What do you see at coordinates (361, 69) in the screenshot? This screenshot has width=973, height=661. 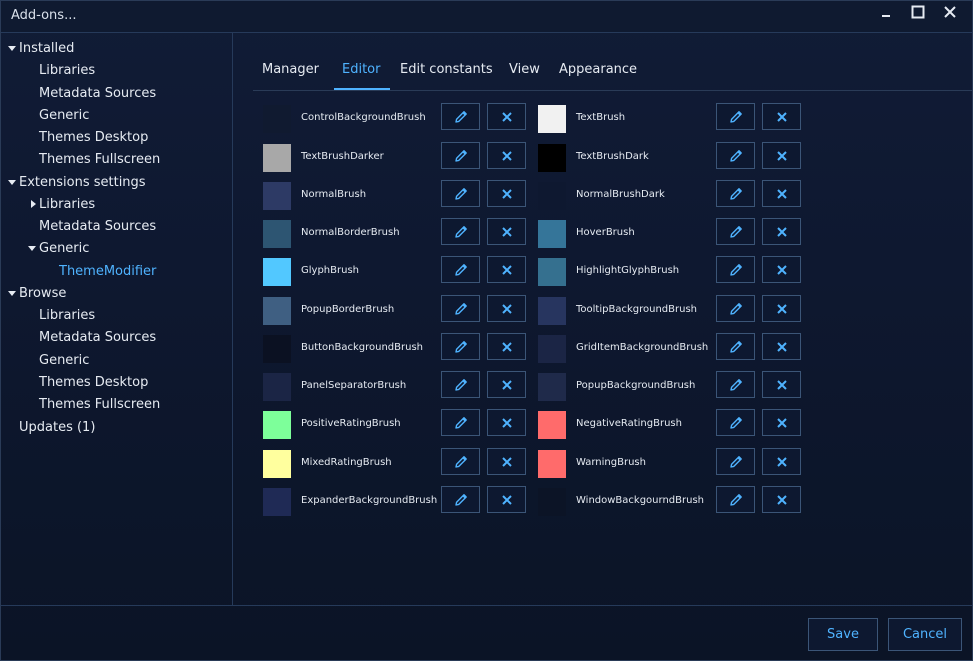 I see `tab-editor: Editor` at bounding box center [361, 69].